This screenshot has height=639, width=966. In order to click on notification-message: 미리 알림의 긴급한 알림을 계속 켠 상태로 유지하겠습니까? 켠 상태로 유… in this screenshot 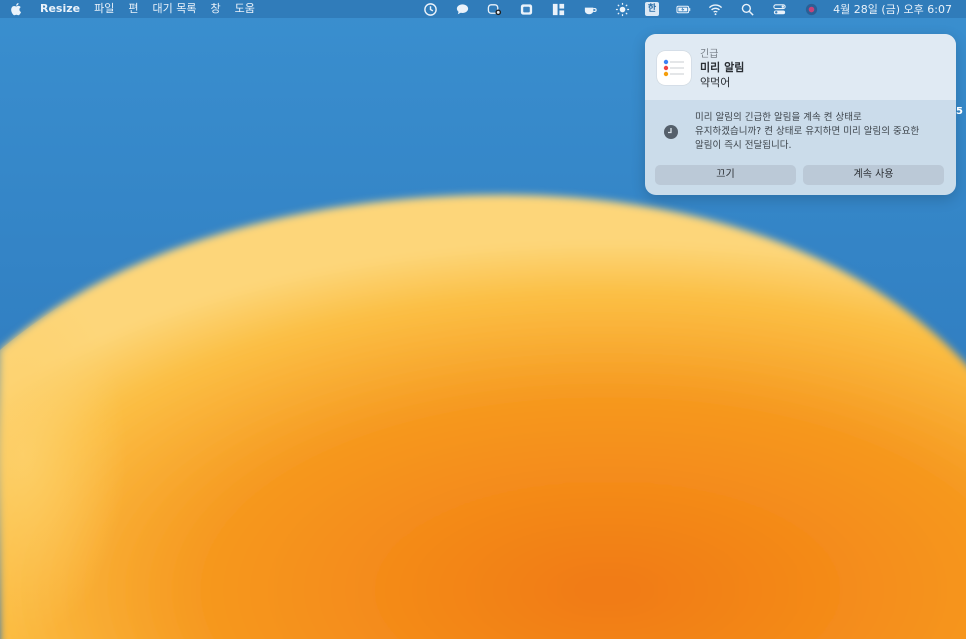, I will do `click(820, 132)`.